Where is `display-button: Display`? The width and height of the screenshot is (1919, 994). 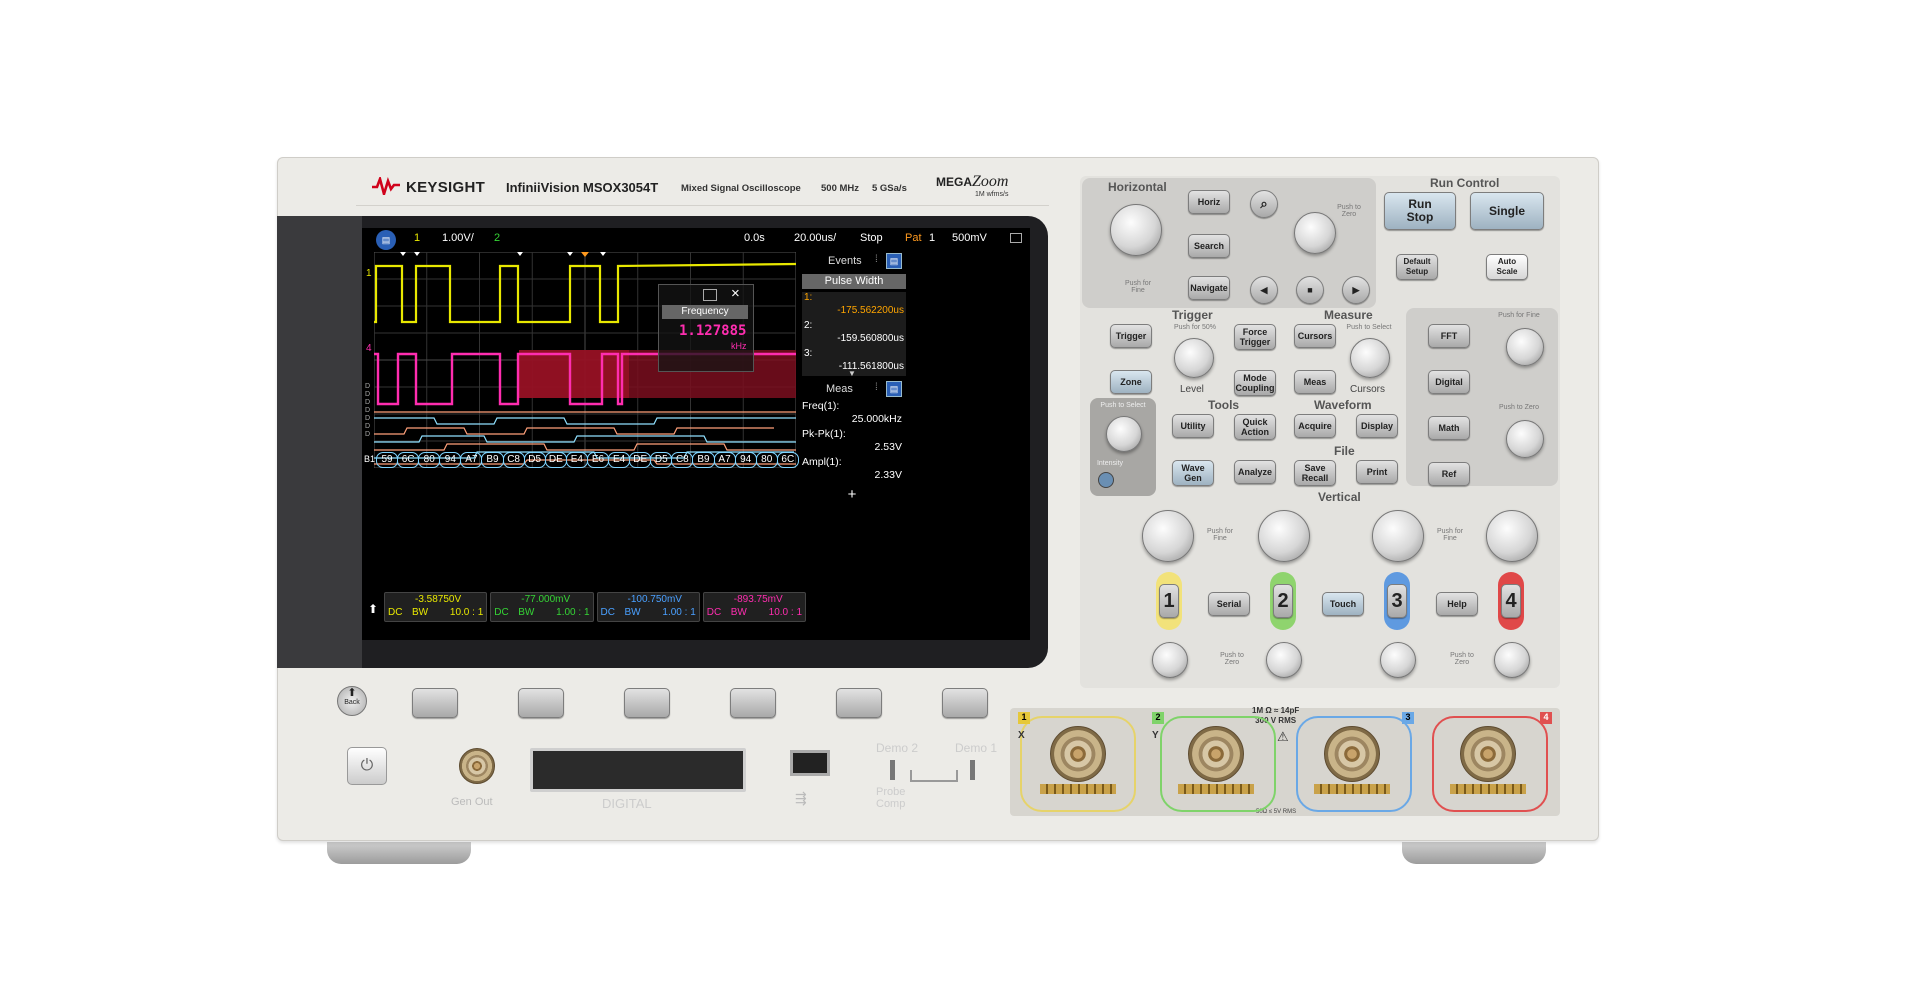 display-button: Display is located at coordinates (1377, 426).